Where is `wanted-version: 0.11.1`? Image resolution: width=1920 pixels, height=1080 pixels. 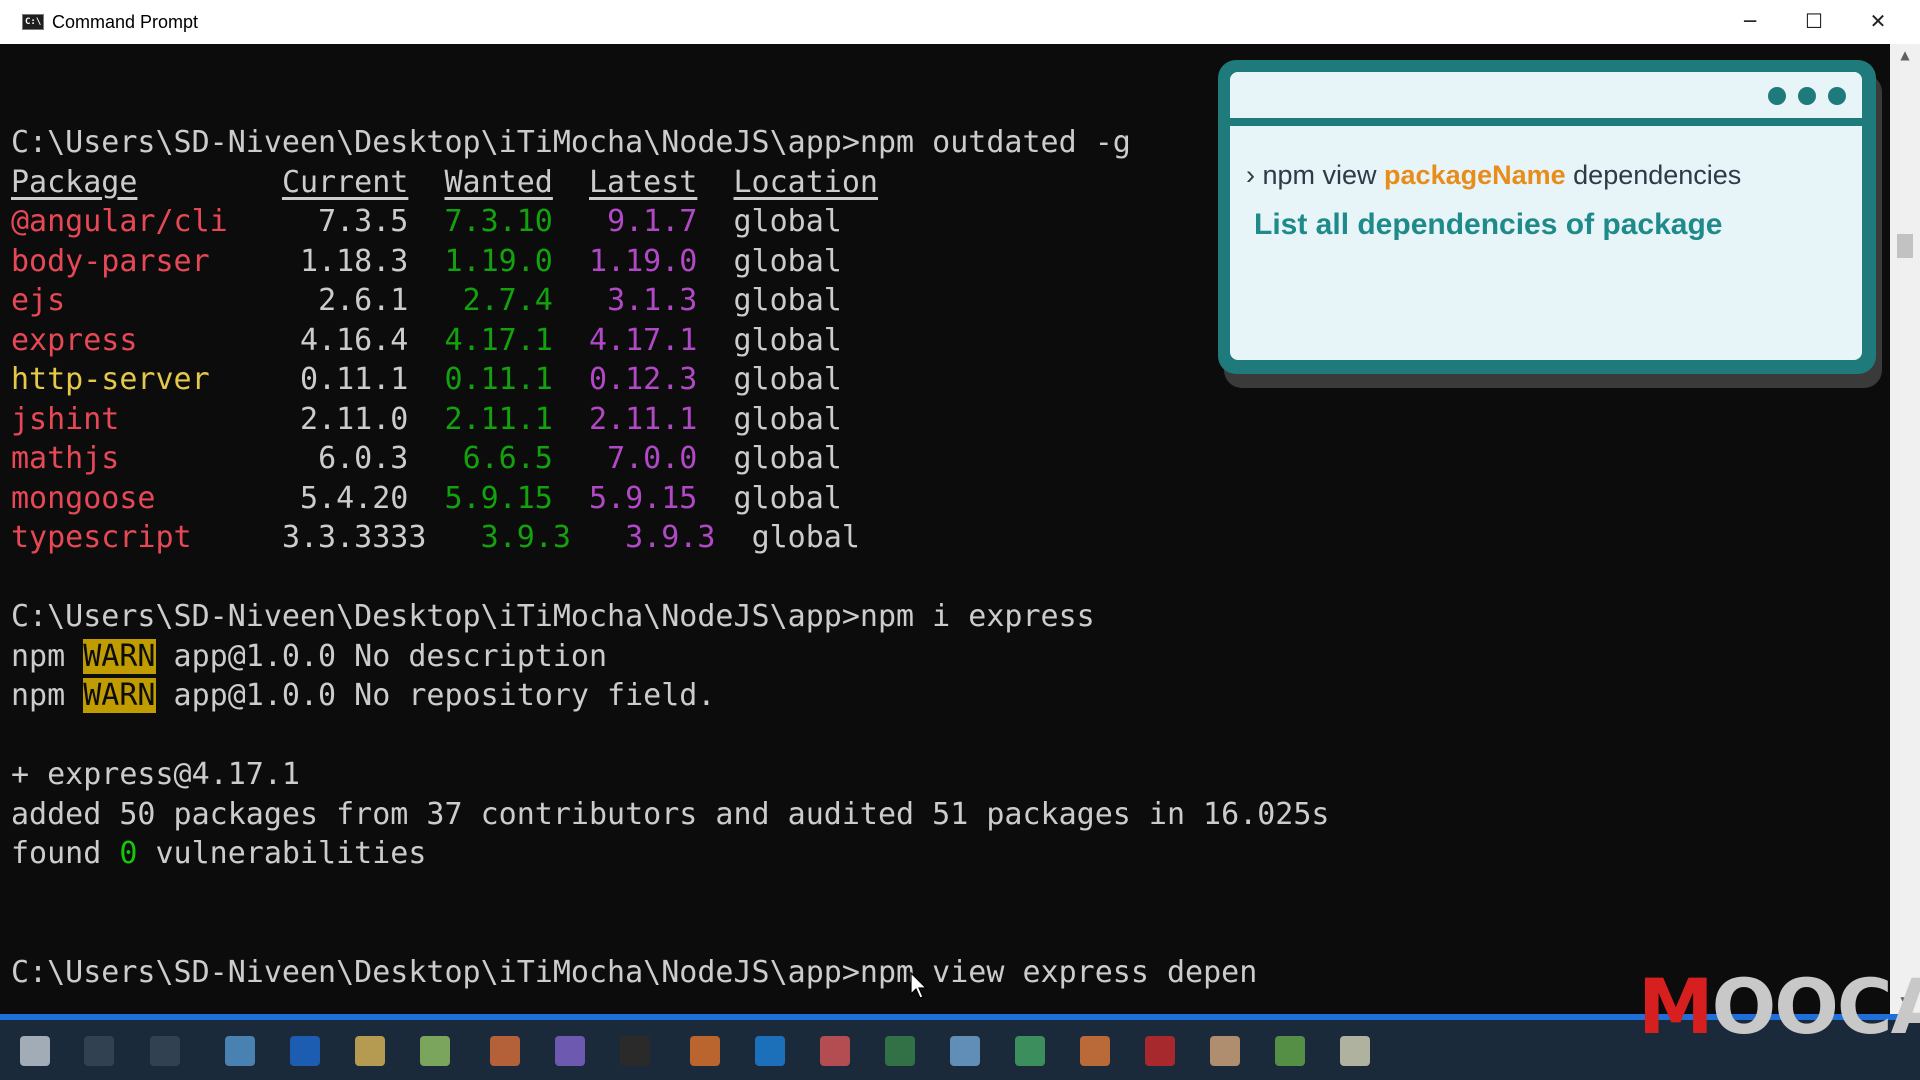
wanted-version: 0.11.1 is located at coordinates (498, 379).